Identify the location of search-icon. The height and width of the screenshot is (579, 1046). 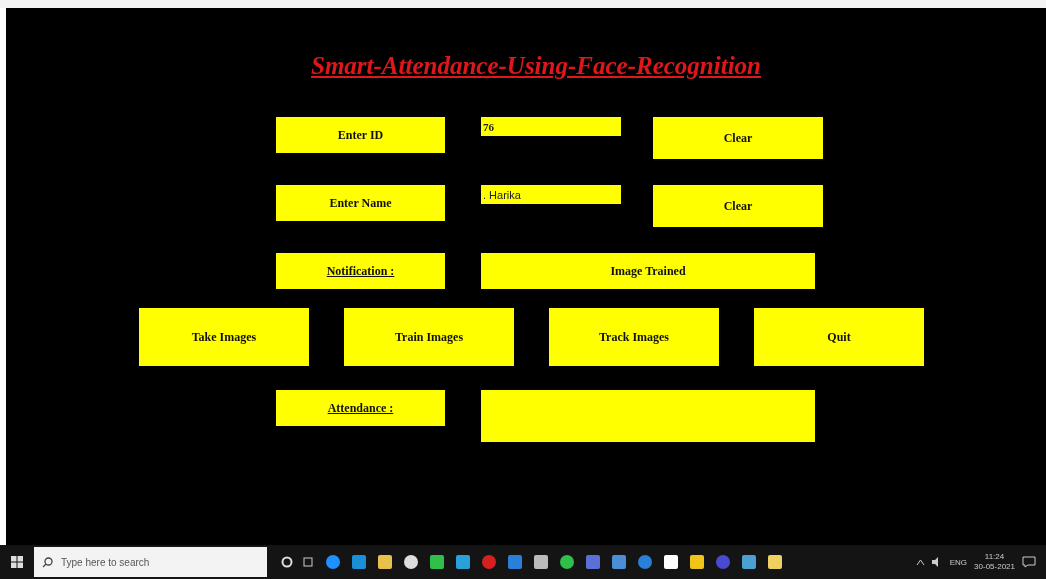
(47, 562).